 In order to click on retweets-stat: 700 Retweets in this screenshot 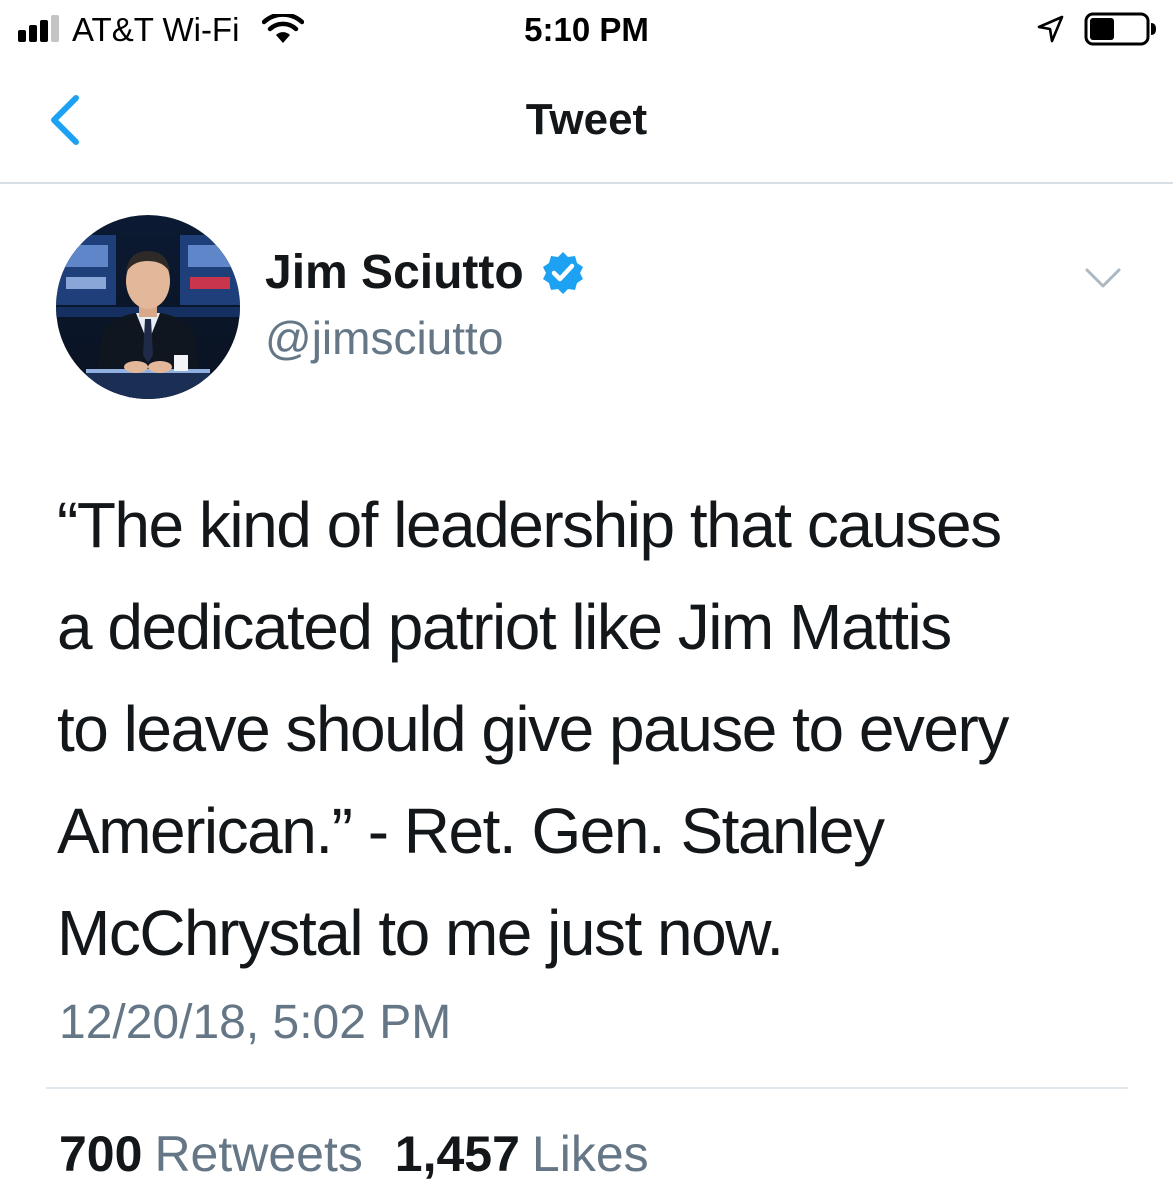, I will do `click(211, 1154)`.